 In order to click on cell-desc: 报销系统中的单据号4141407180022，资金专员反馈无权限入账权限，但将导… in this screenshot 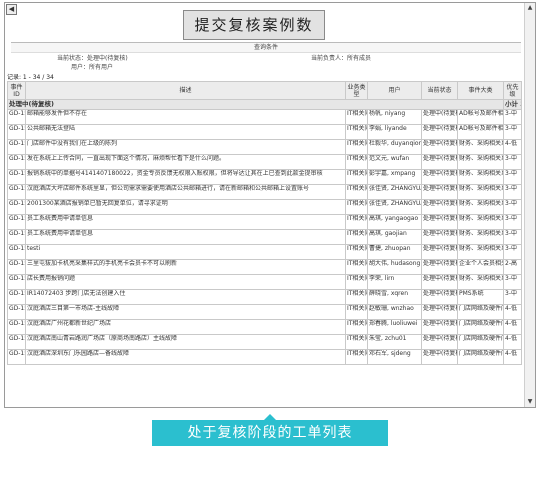, I will do `click(185, 177)`.